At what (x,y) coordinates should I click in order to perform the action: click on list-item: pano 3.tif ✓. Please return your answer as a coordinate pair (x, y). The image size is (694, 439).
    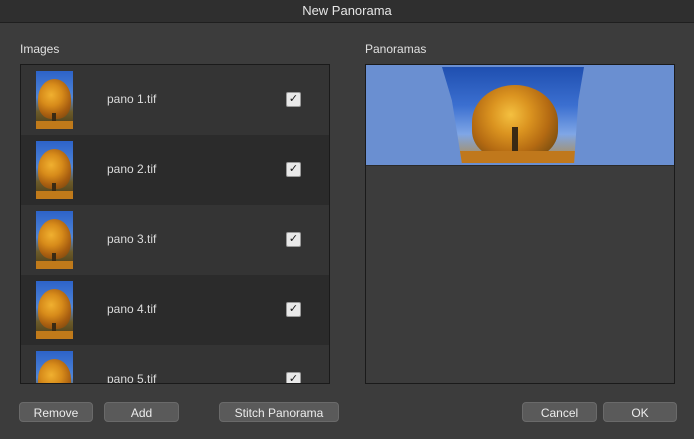
    Looking at the image, I should click on (175, 240).